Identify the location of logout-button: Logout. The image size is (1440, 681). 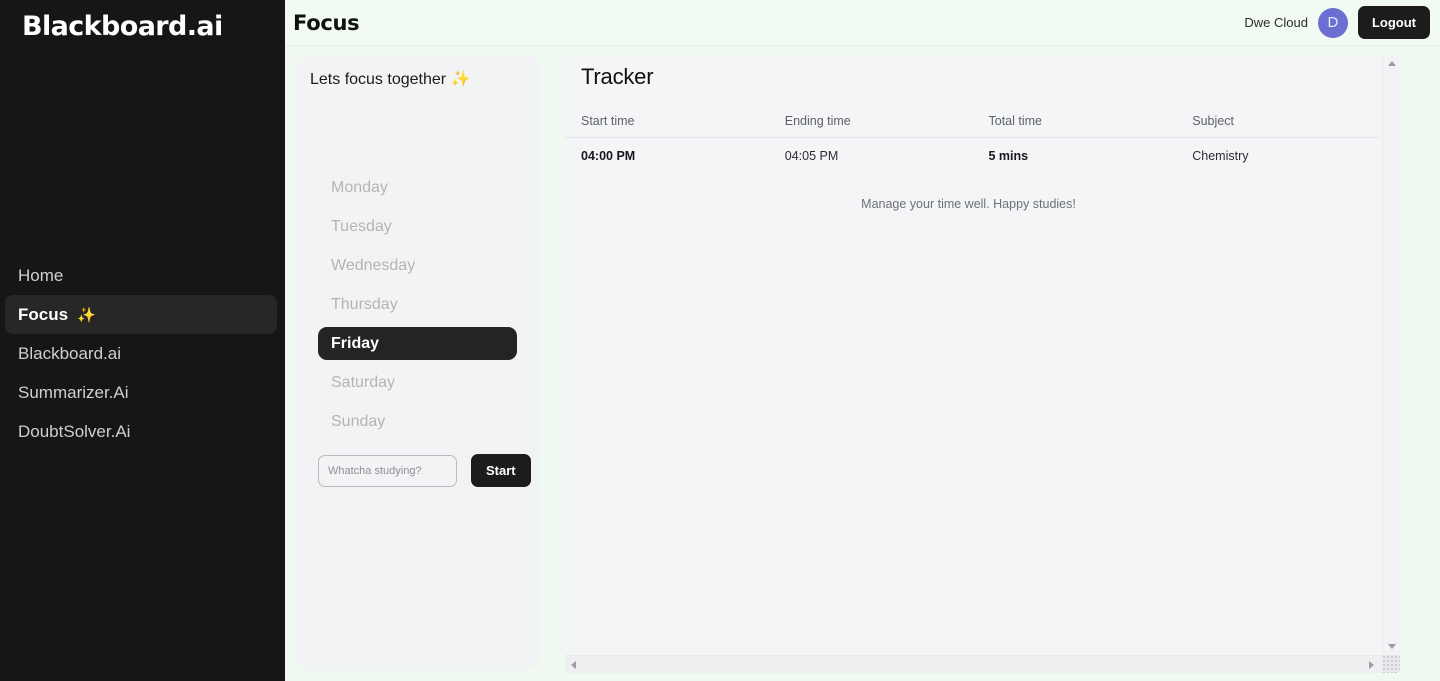
(1393, 22).